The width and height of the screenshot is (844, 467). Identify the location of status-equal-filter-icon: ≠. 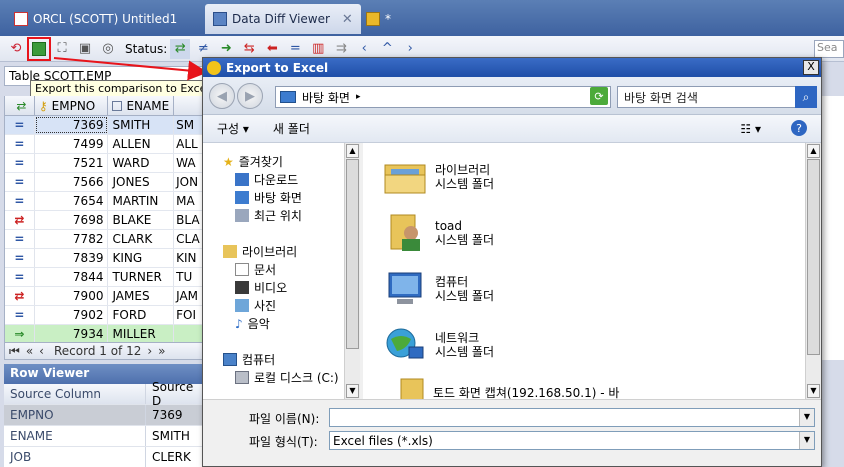
(203, 49).